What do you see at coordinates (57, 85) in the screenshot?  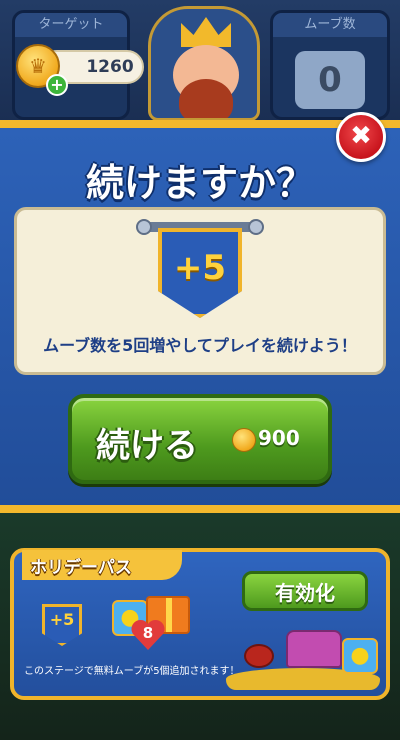 I see `add-coins-button: +` at bounding box center [57, 85].